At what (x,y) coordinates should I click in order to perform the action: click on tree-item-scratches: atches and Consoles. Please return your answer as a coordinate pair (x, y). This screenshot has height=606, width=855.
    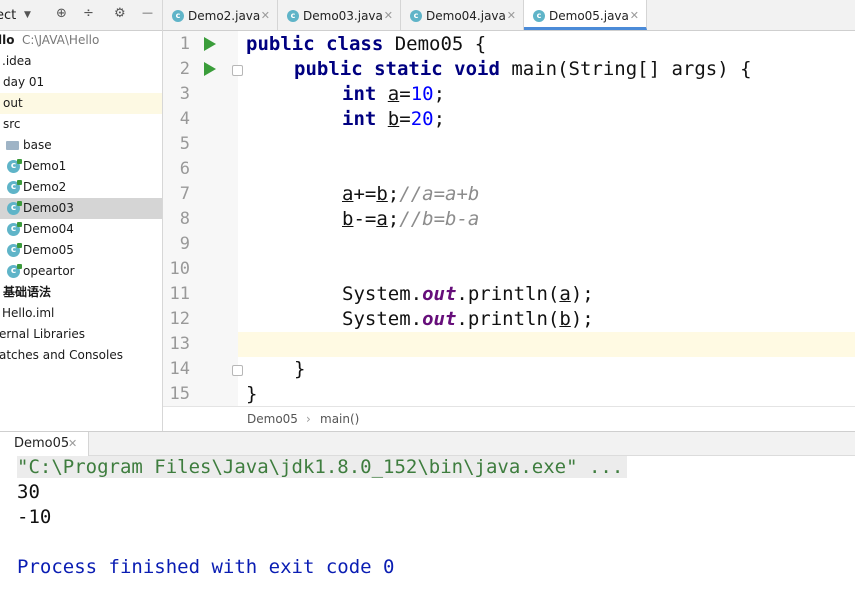
    Looking at the image, I should click on (81, 355).